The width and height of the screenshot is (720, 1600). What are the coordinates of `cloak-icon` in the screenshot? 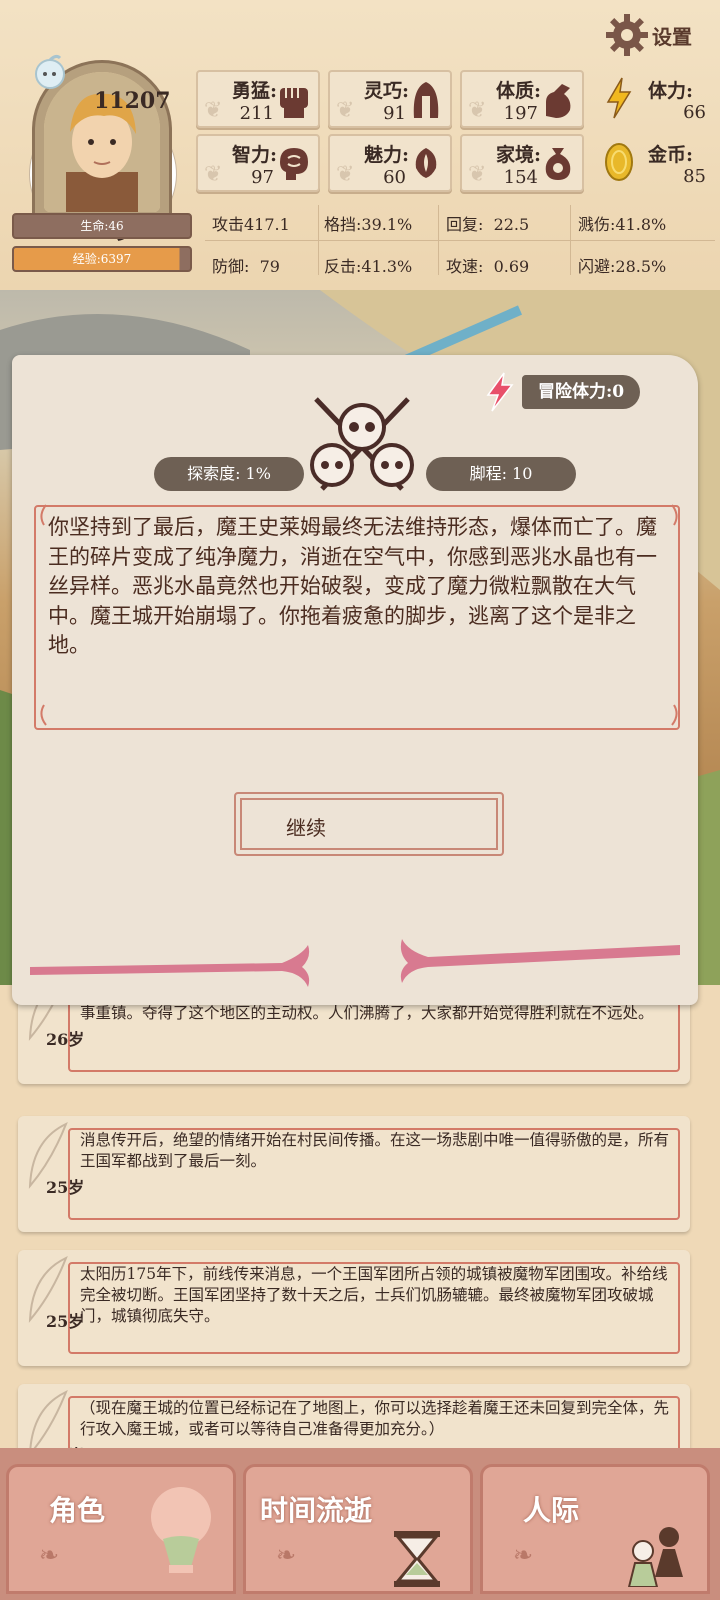 It's located at (426, 100).